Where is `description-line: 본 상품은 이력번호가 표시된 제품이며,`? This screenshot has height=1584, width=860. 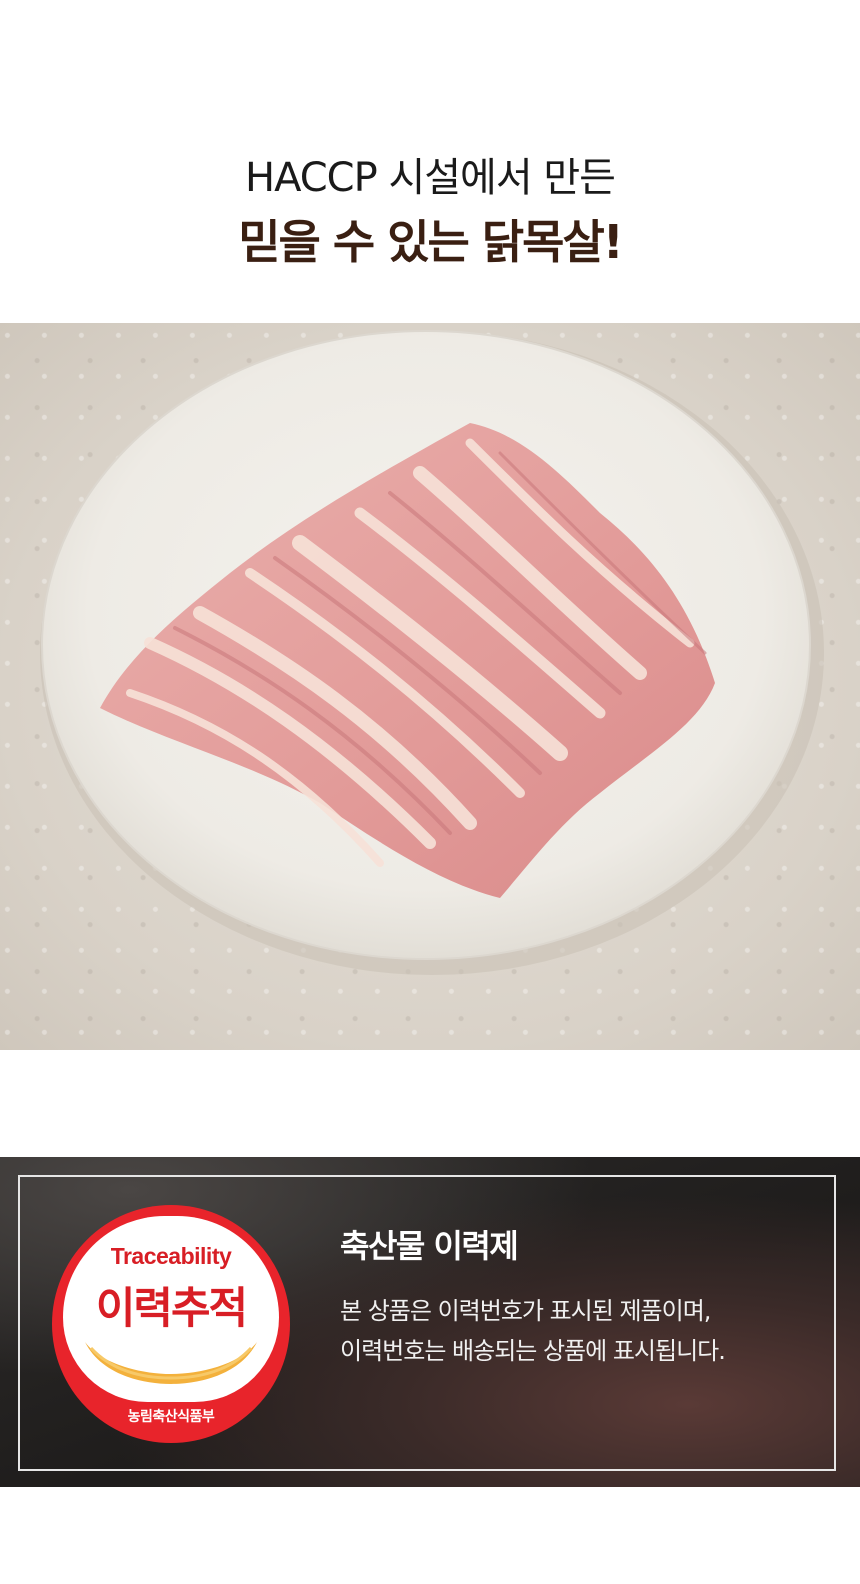 description-line: 본 상품은 이력번호가 표시된 제품이며, is located at coordinates (525, 1311).